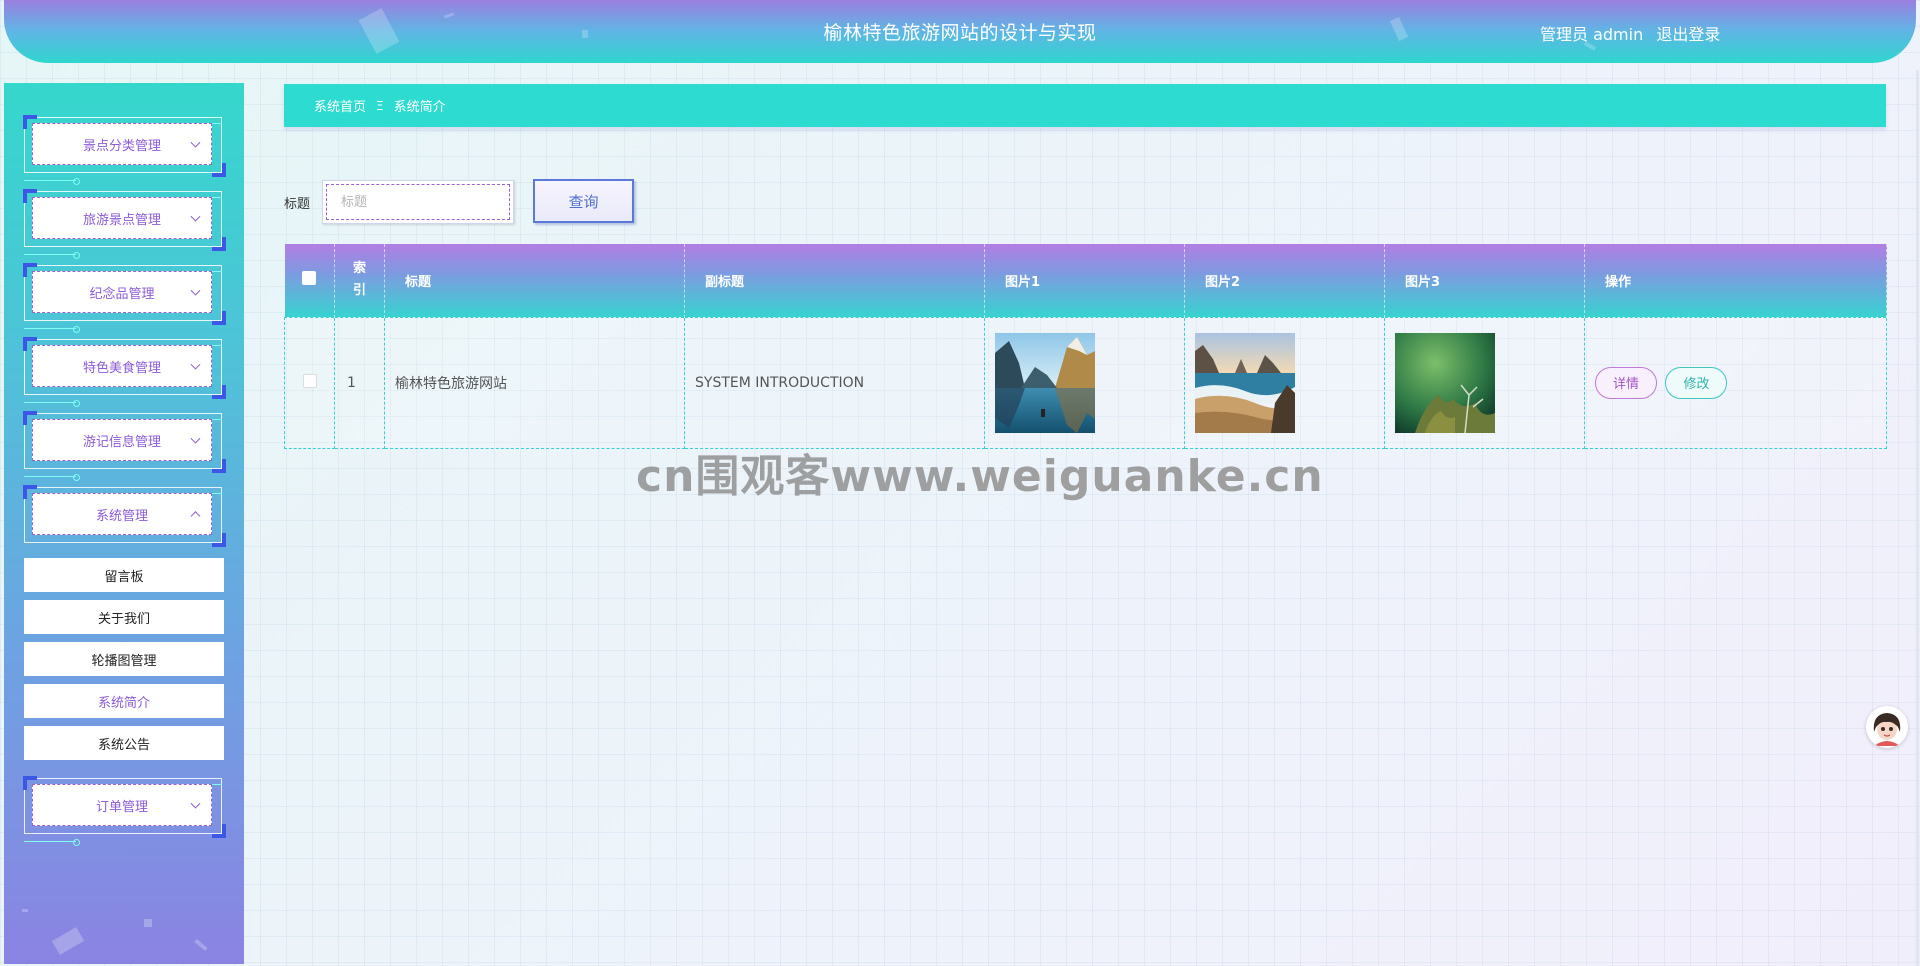 The image size is (1920, 966). I want to click on sidebar-group-label: 纪念品管理, so click(122, 294).